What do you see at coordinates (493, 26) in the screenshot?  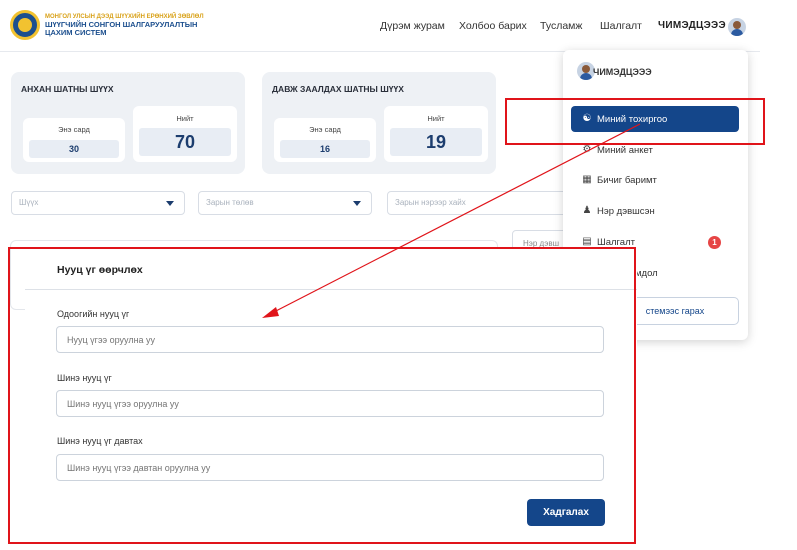 I see `nav-contact: Холбоо барих` at bounding box center [493, 26].